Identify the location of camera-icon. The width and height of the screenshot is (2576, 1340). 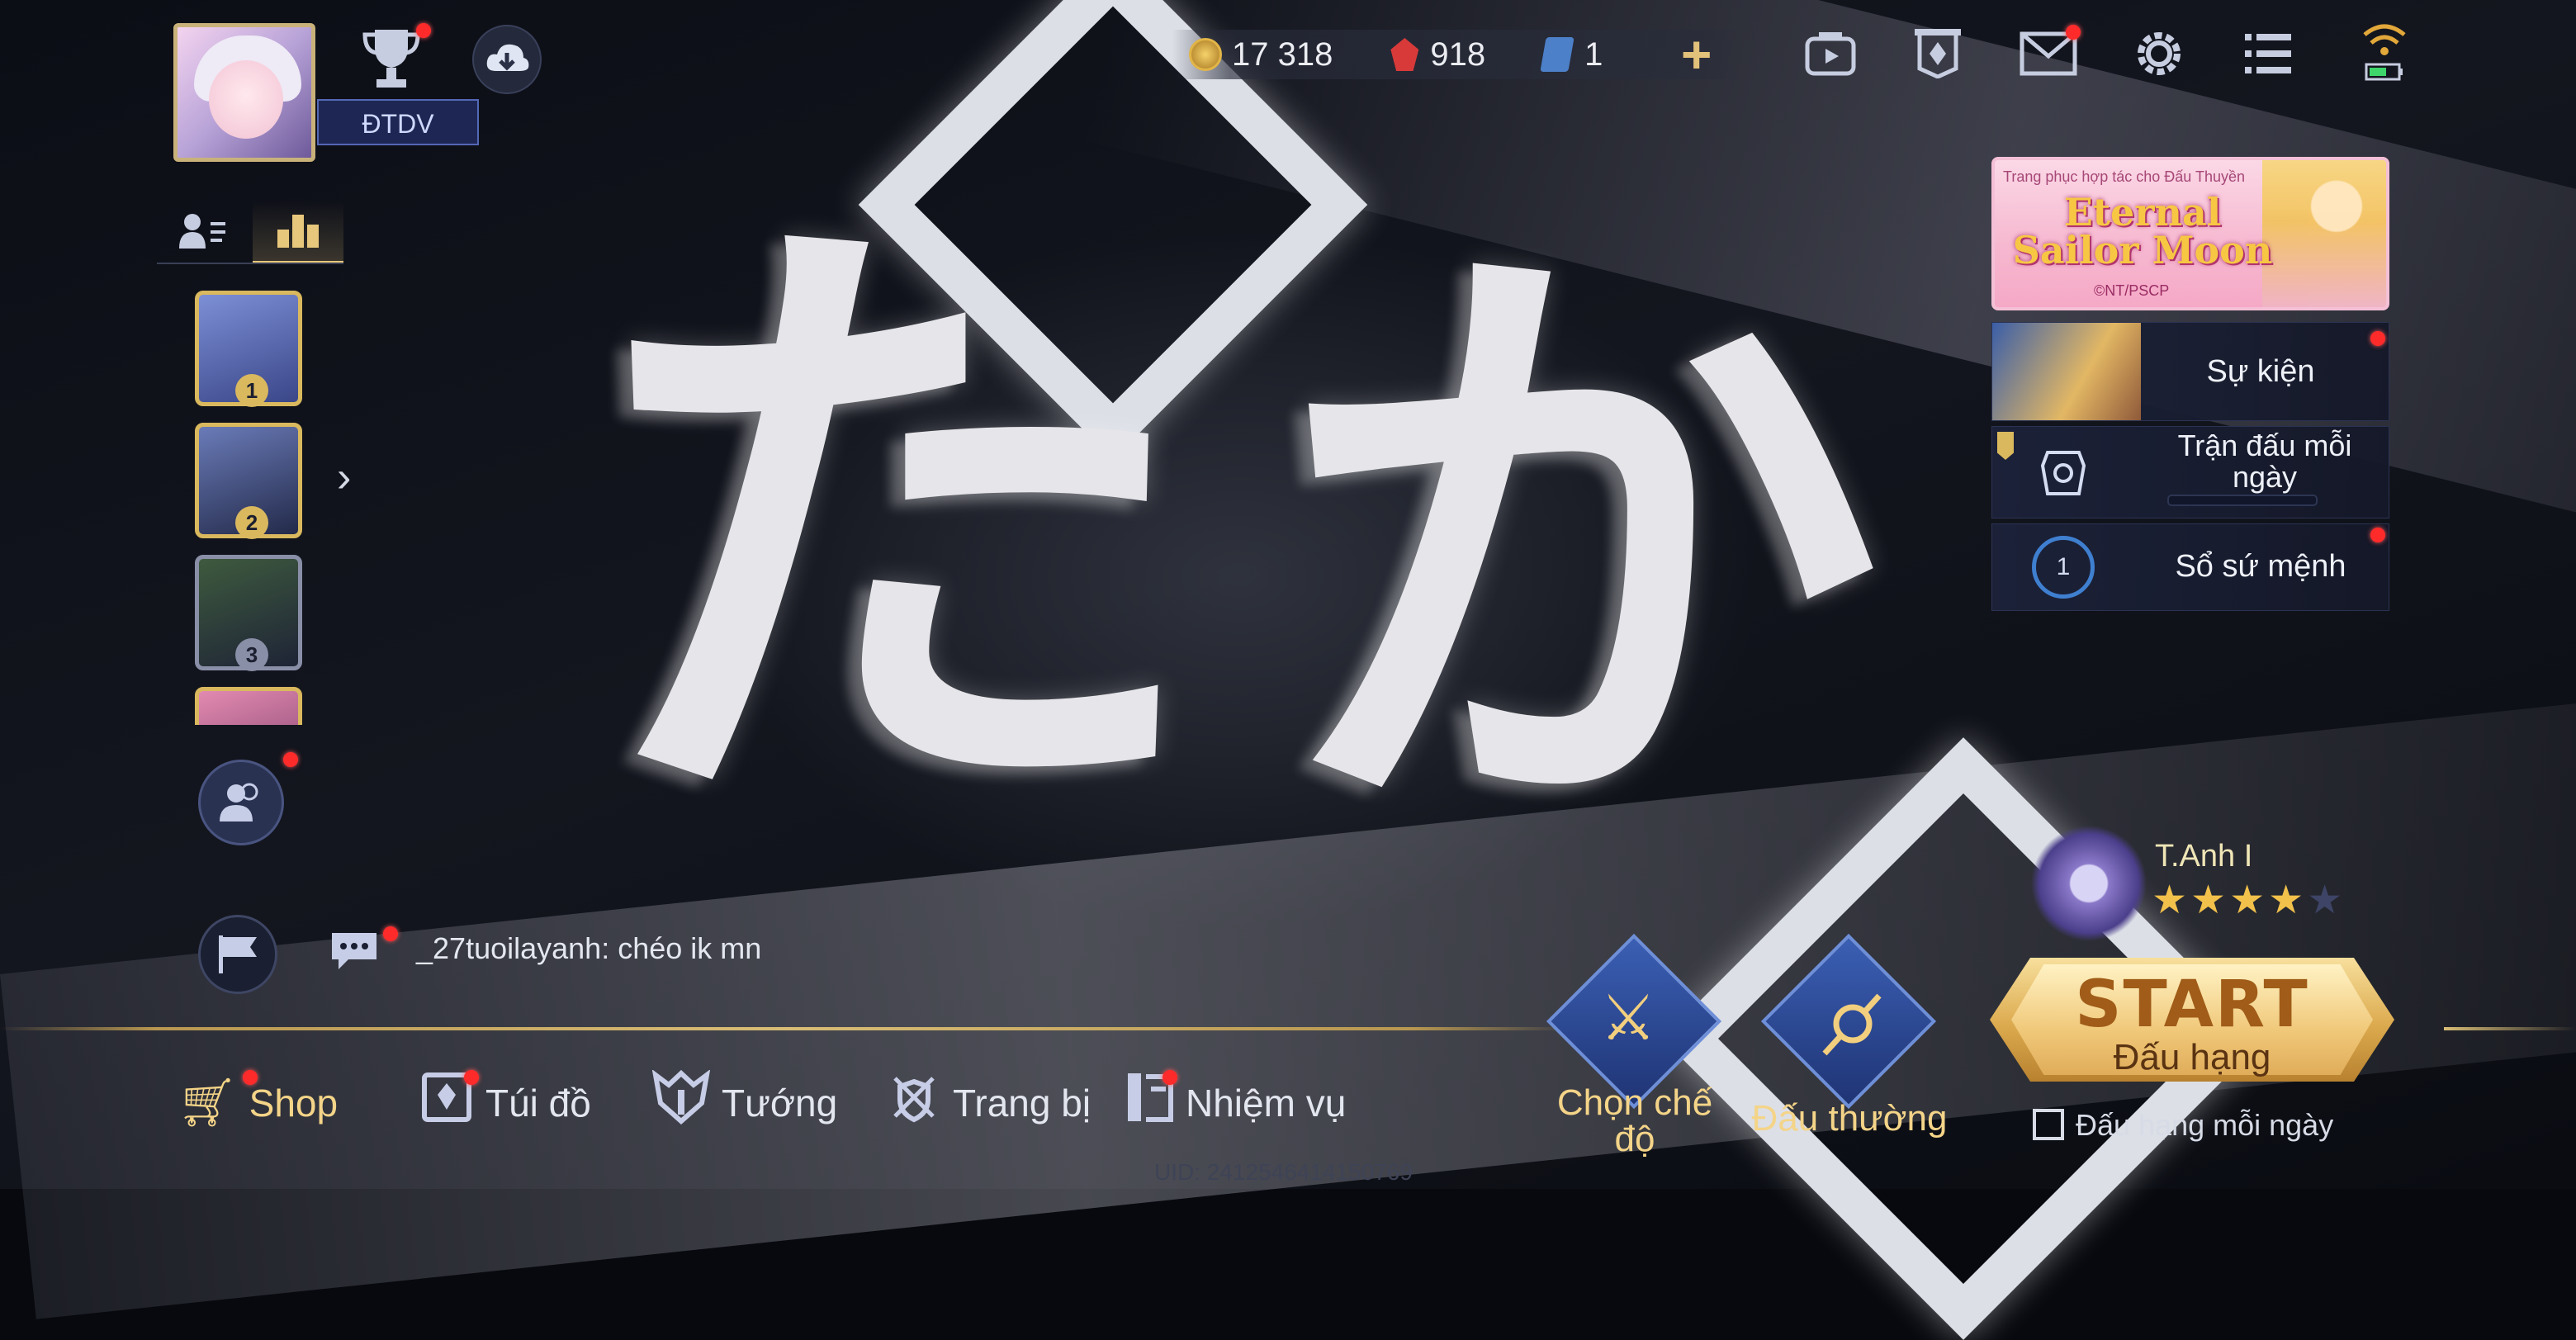
(1830, 54).